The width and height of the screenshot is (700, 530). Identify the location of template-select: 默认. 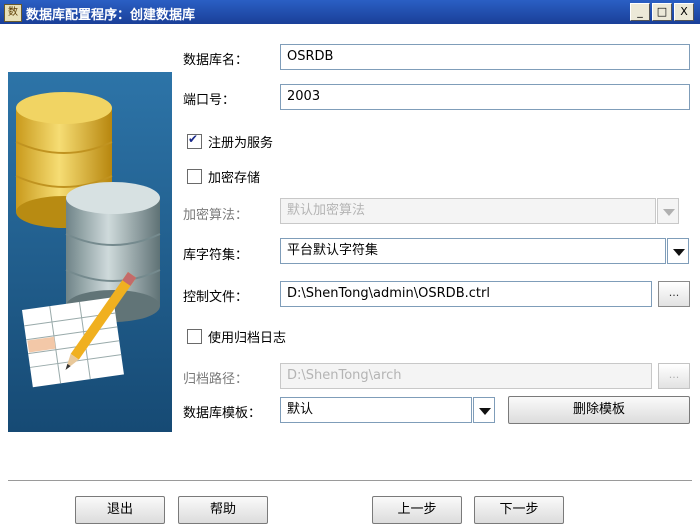
(376, 410).